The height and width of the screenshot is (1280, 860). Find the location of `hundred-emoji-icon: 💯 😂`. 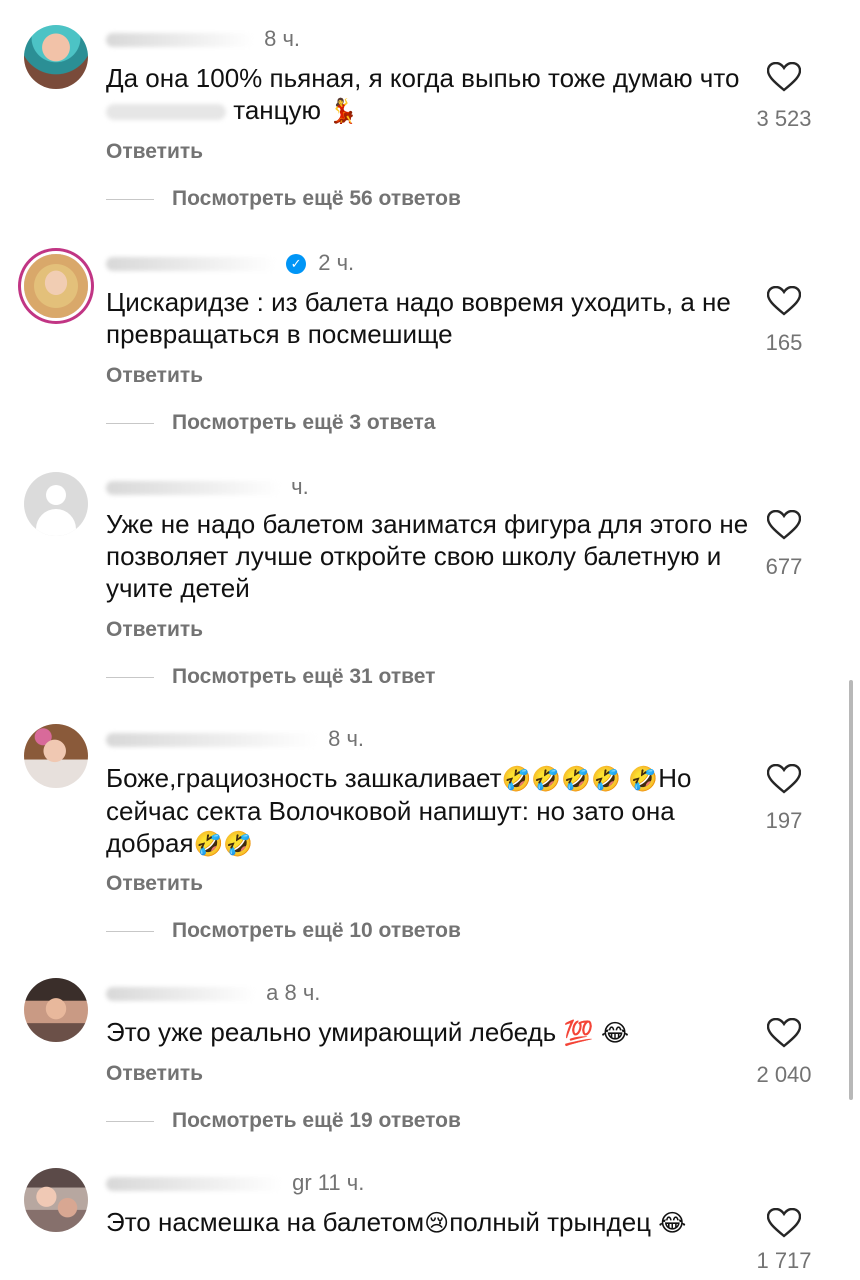

hundred-emoji-icon: 💯 😂 is located at coordinates (596, 1033).